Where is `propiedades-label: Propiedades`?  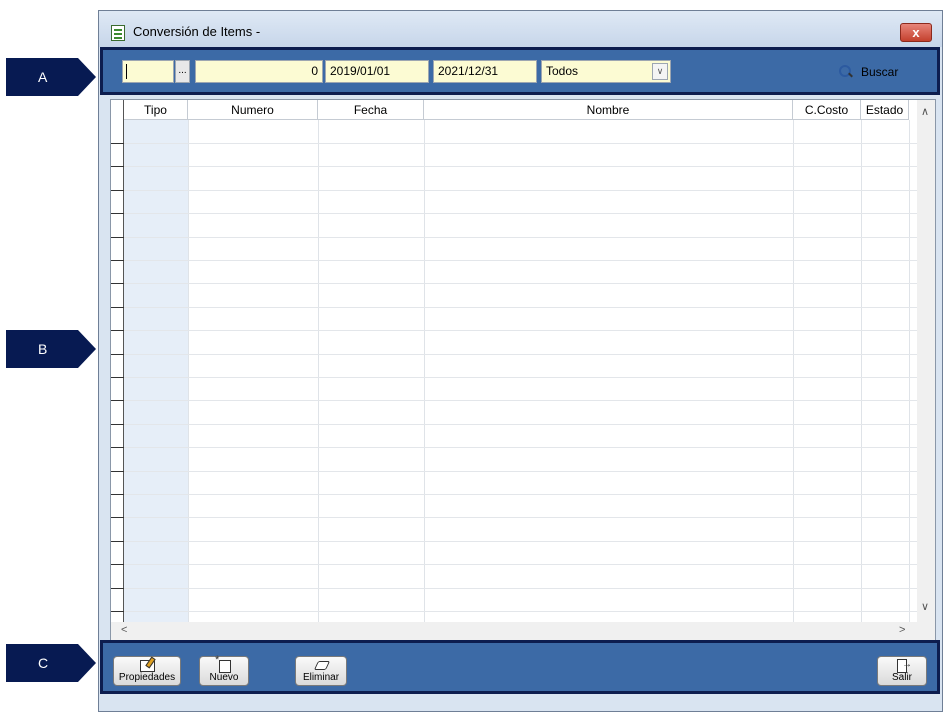 propiedades-label: Propiedades is located at coordinates (147, 677).